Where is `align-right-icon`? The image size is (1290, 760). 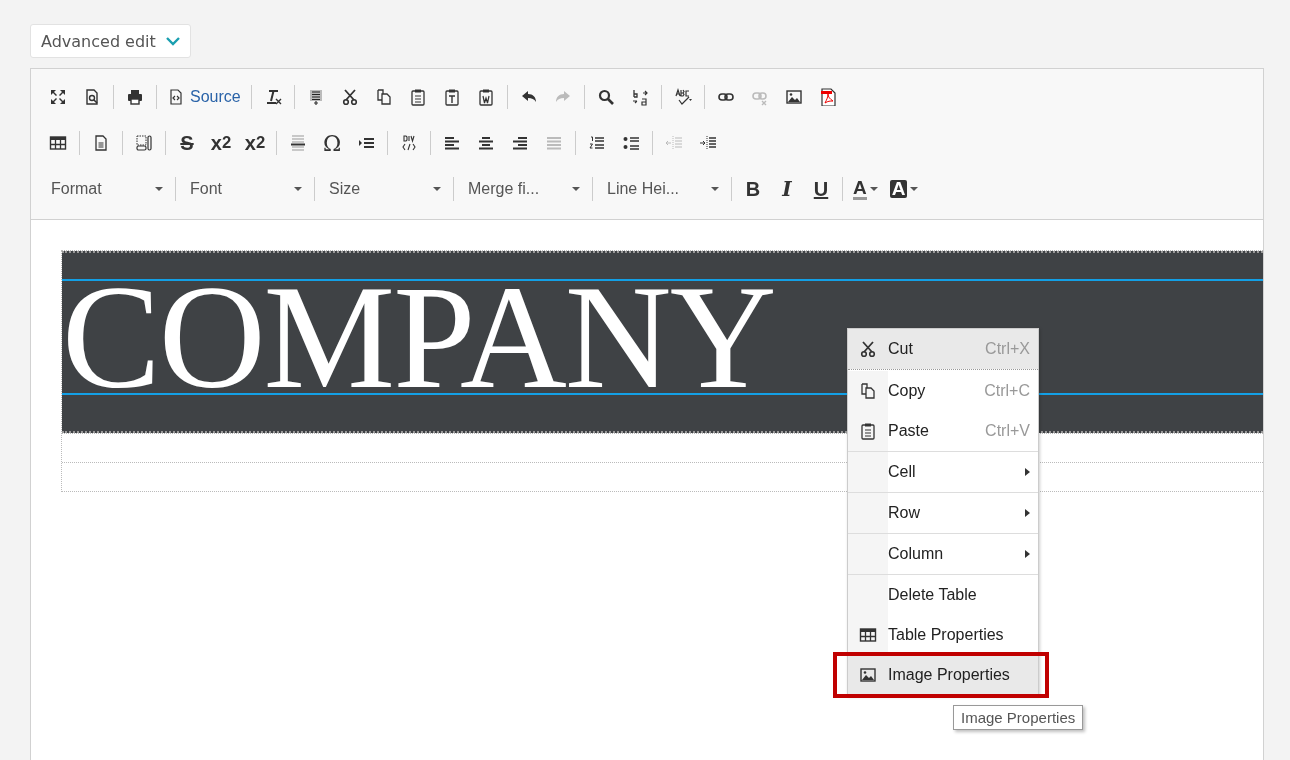 align-right-icon is located at coordinates (520, 143).